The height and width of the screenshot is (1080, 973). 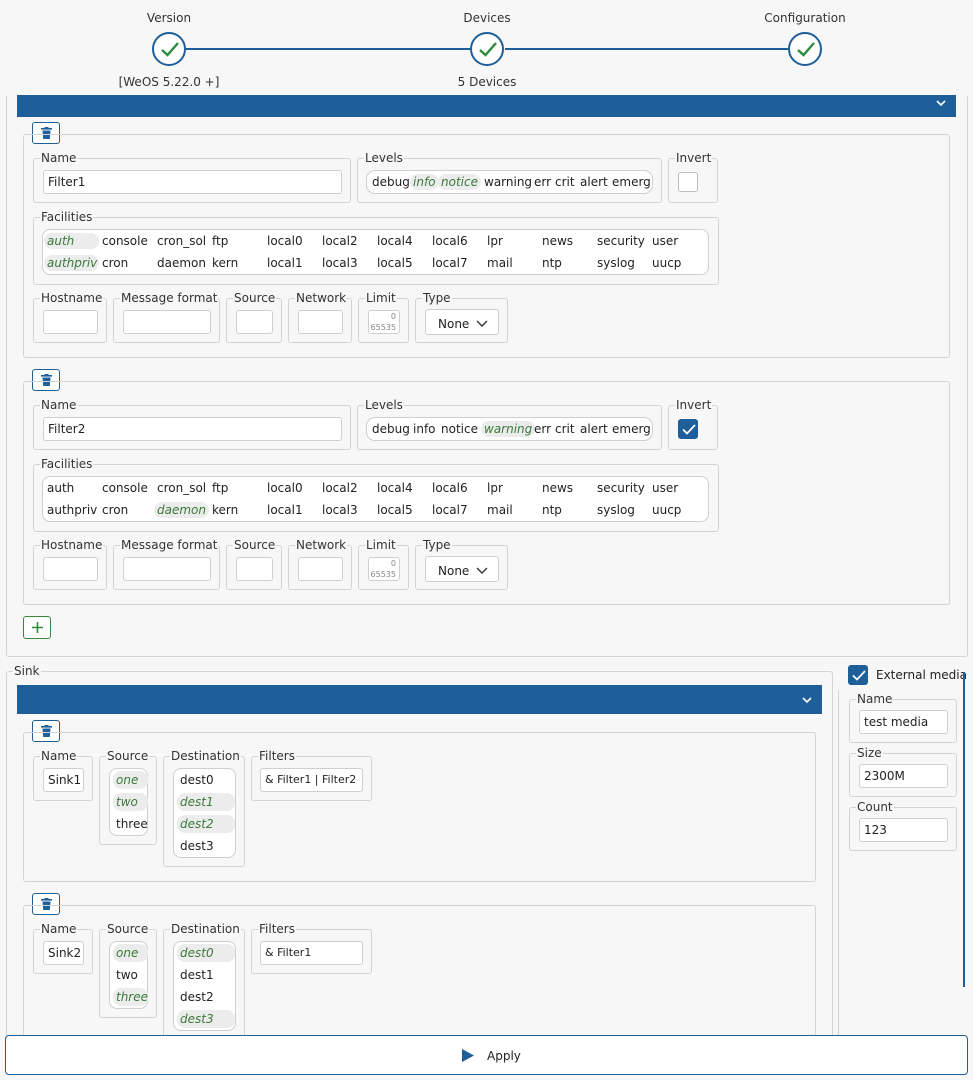 What do you see at coordinates (37, 627) in the screenshot?
I see `add-filter-button` at bounding box center [37, 627].